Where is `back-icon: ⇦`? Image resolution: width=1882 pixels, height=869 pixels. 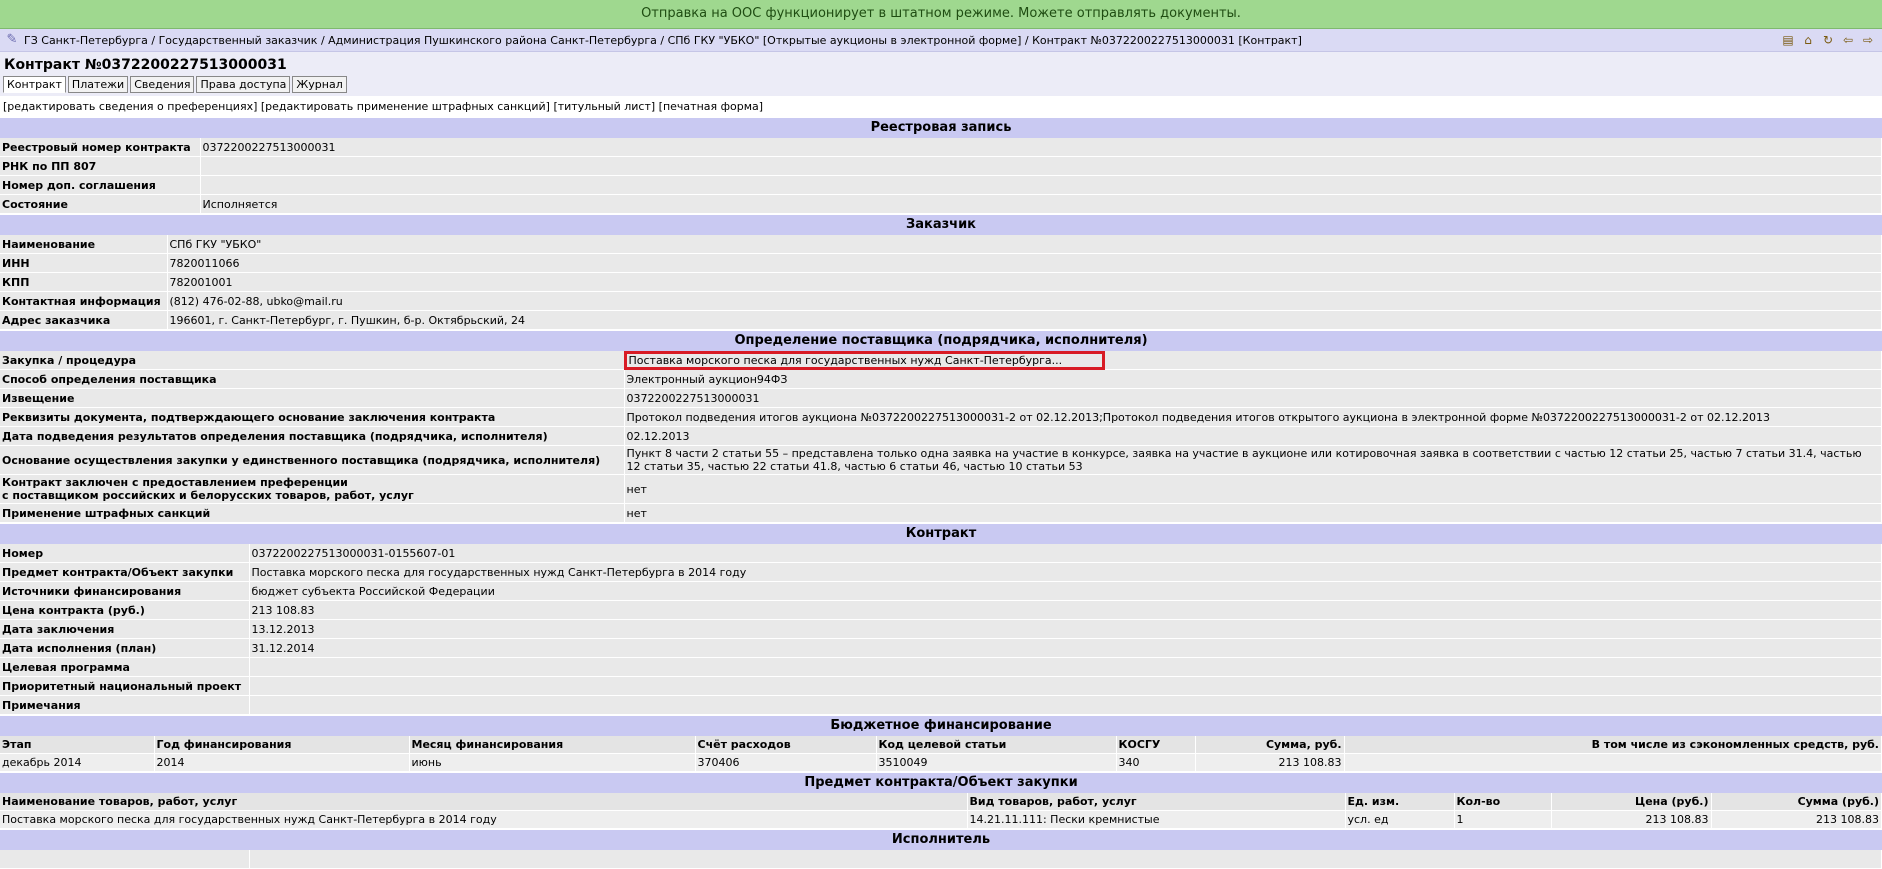 back-icon: ⇦ is located at coordinates (1848, 40).